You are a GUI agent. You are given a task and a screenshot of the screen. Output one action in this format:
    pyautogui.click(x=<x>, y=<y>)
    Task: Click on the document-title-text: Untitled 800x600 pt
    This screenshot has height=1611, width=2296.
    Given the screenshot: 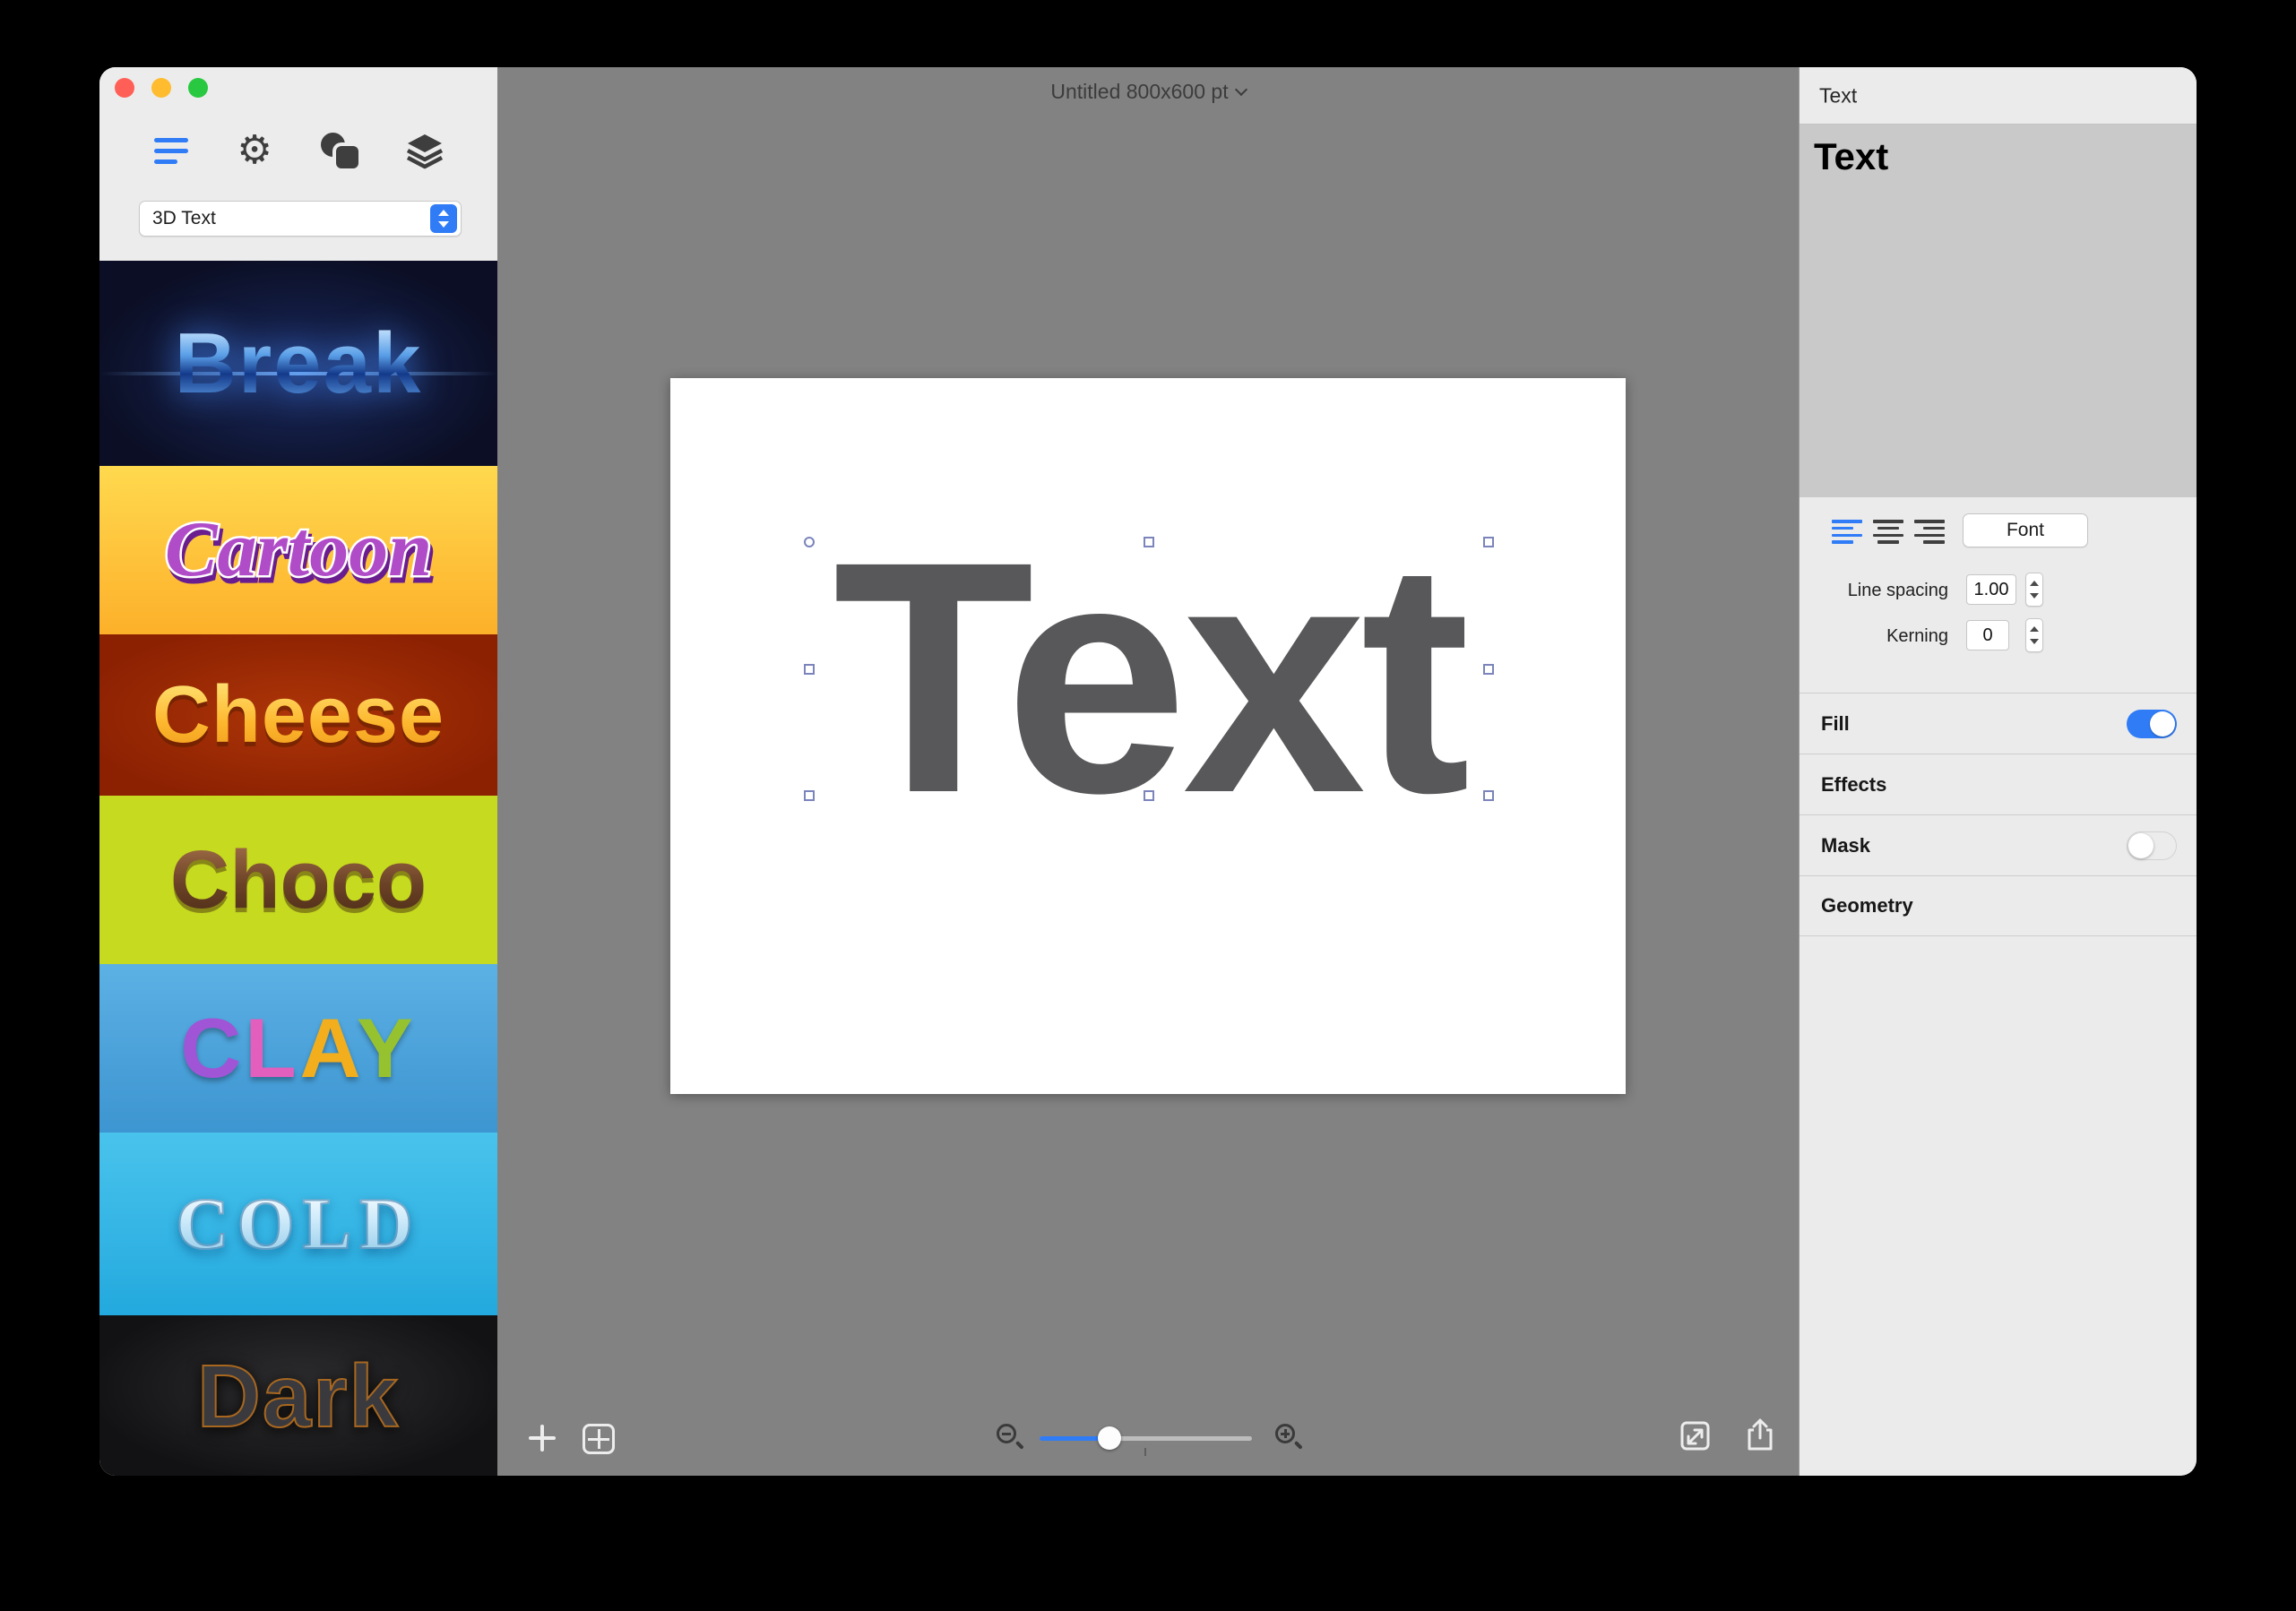 What is the action you would take?
    pyautogui.click(x=1139, y=91)
    